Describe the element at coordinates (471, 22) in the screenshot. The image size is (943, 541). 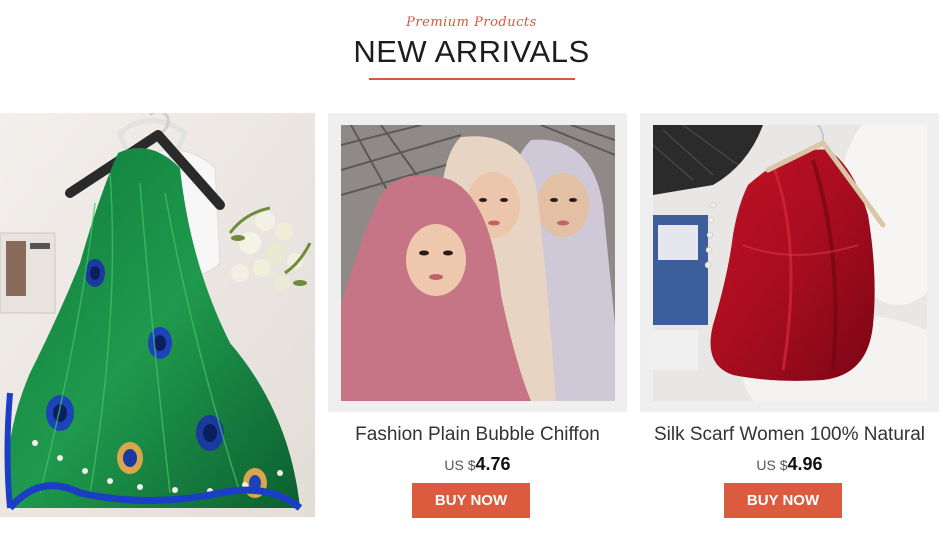
I see `section-subtitle: Premium Products` at that location.